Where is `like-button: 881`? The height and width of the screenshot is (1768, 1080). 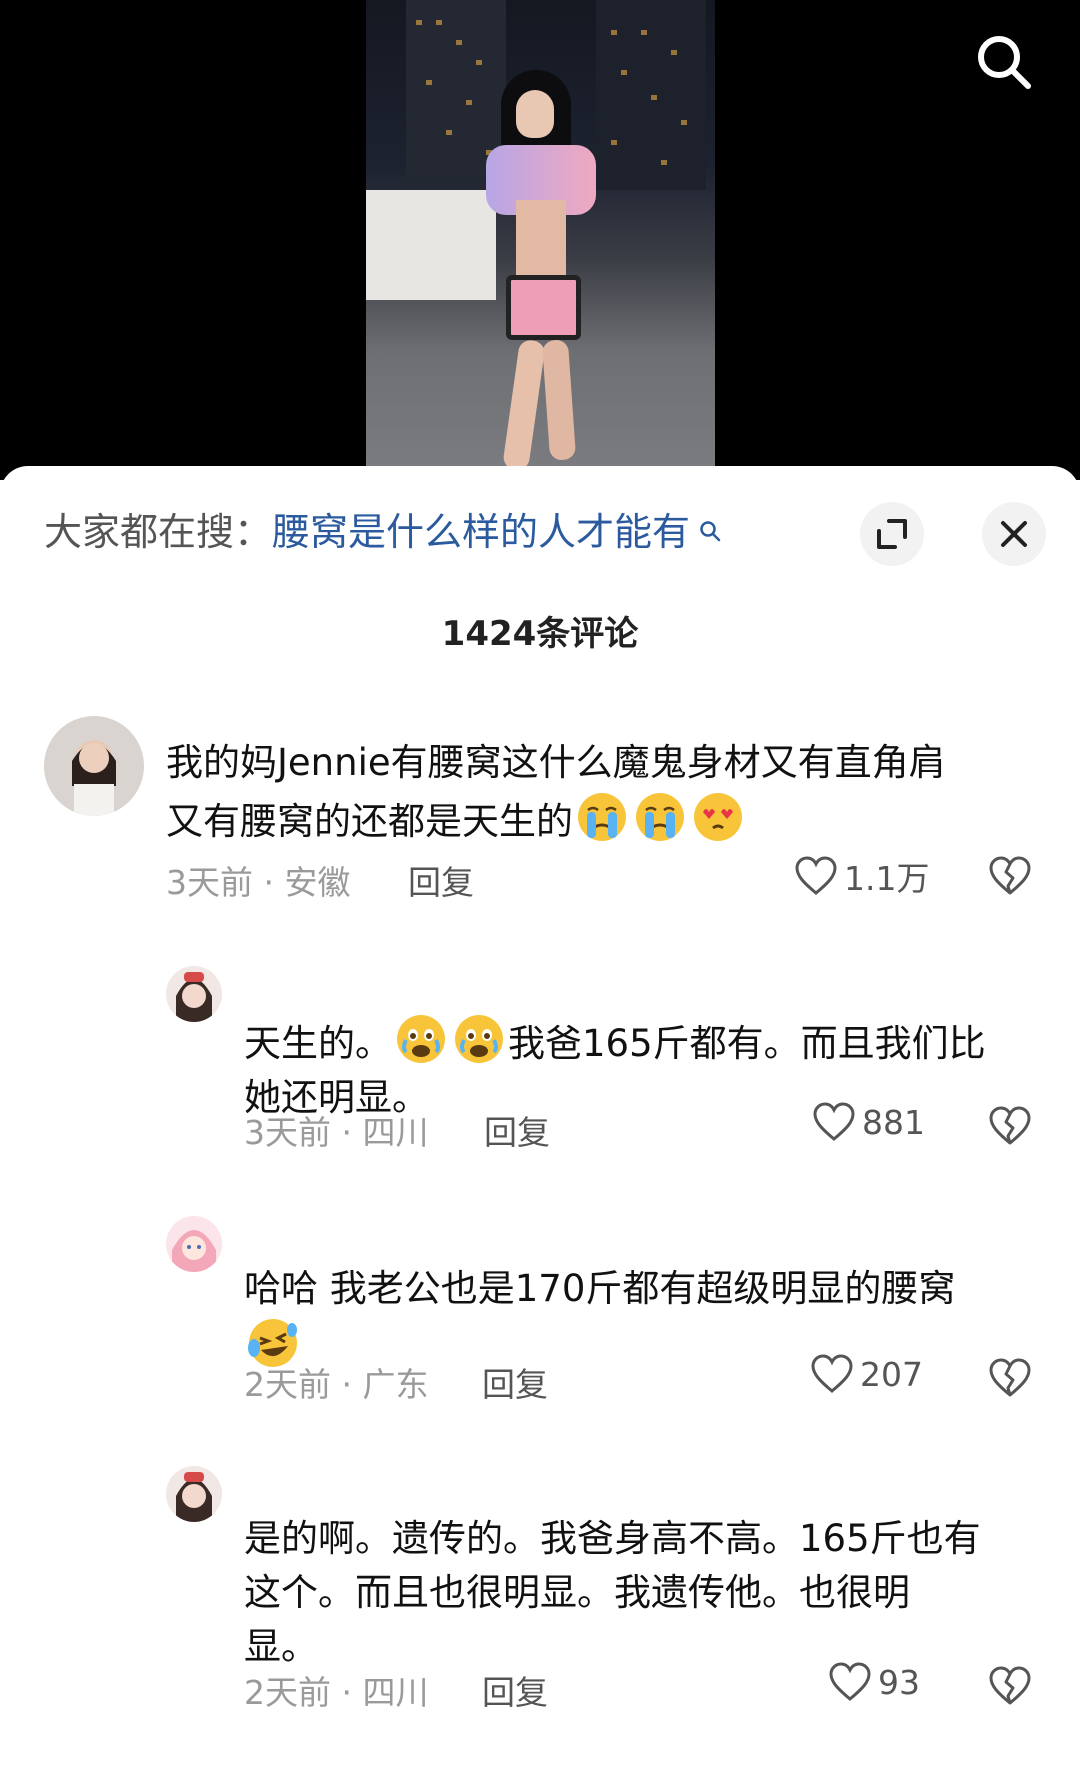 like-button: 881 is located at coordinates (868, 1122).